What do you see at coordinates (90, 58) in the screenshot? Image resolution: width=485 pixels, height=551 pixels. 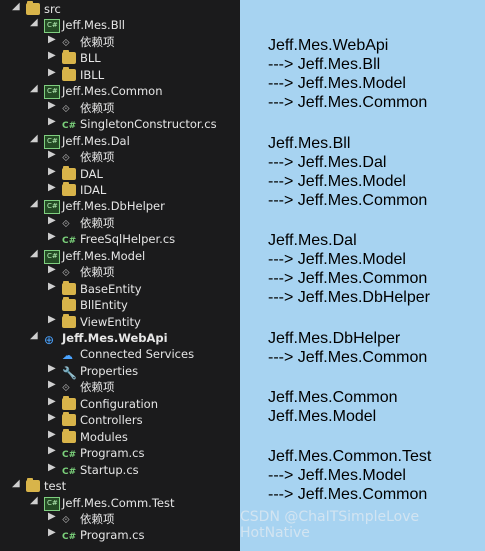 I see `tree-item-label: BLL` at bounding box center [90, 58].